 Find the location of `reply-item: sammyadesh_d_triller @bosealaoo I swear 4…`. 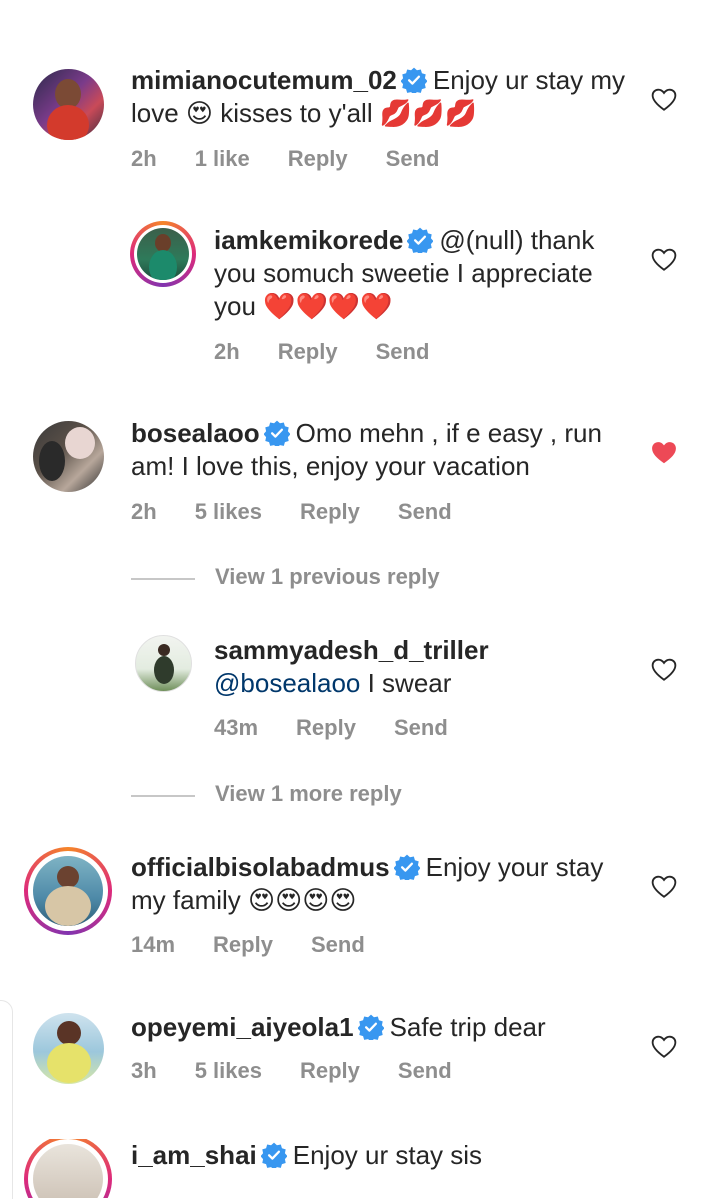

reply-item: sammyadesh_d_triller @bosealaoo I swear 4… is located at coordinates (360, 689).